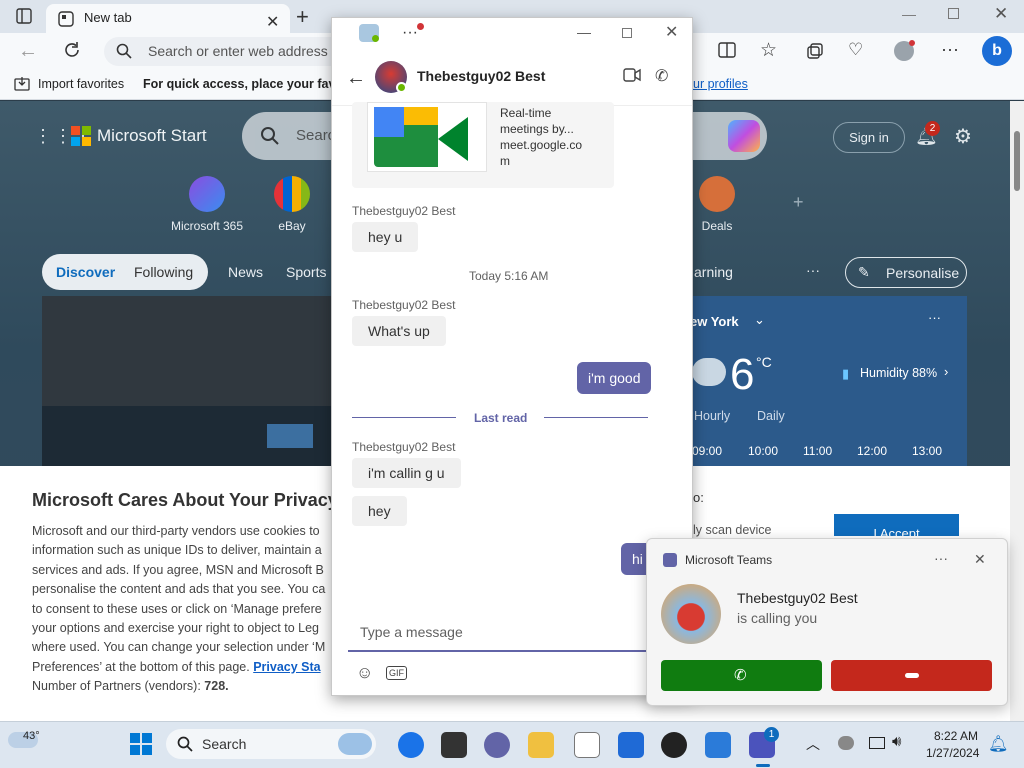 This screenshot has height=768, width=1024. What do you see at coordinates (691, 614) in the screenshot?
I see `caller-avatar` at bounding box center [691, 614].